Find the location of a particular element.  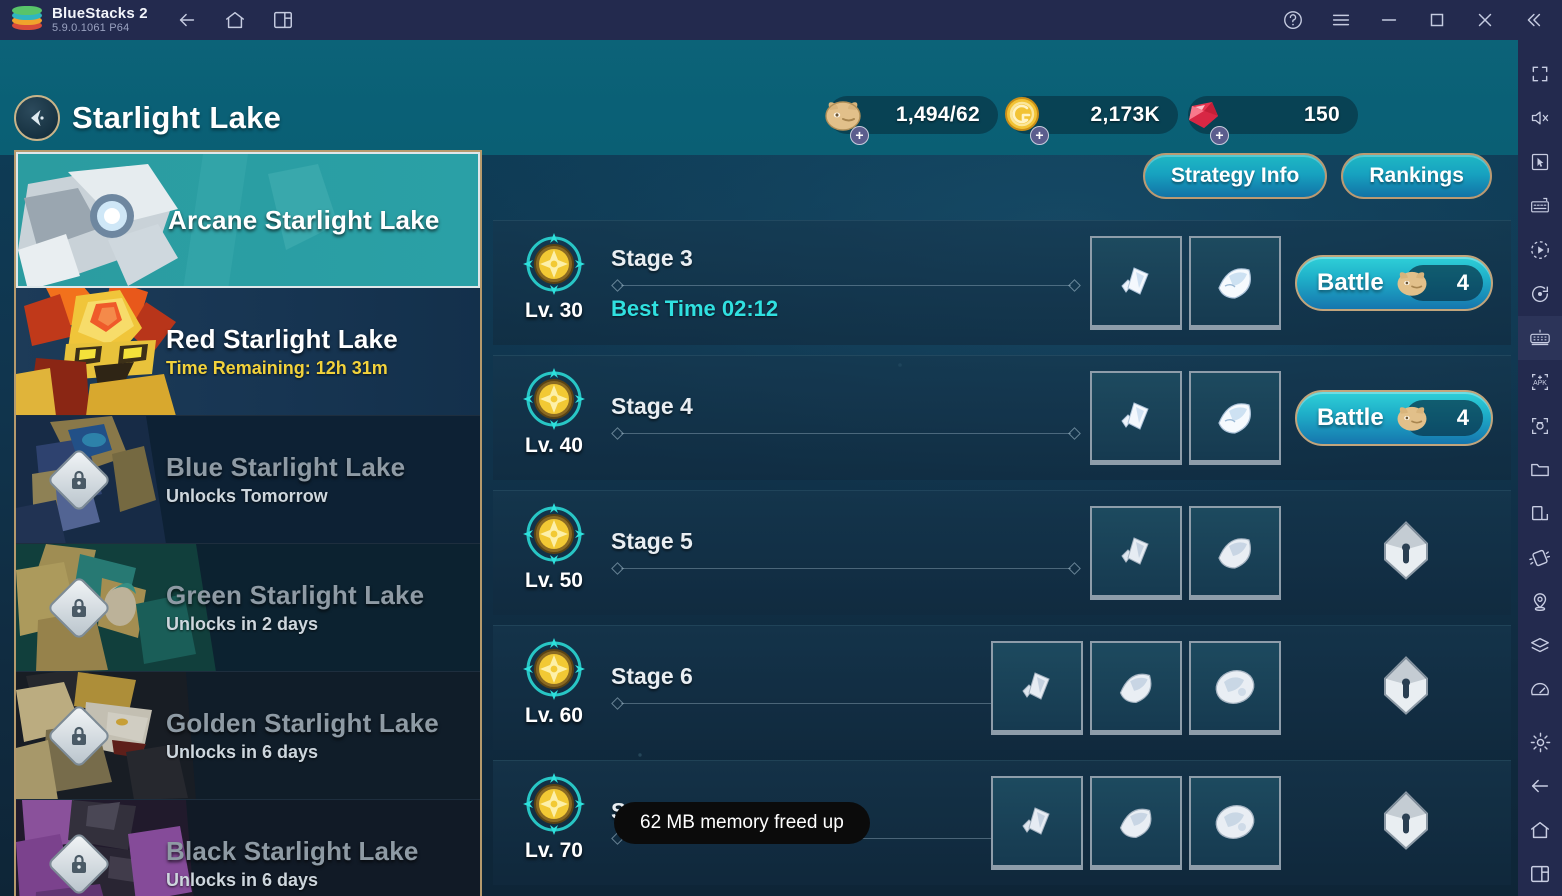

multi-instance-icon is located at coordinates (283, 20).